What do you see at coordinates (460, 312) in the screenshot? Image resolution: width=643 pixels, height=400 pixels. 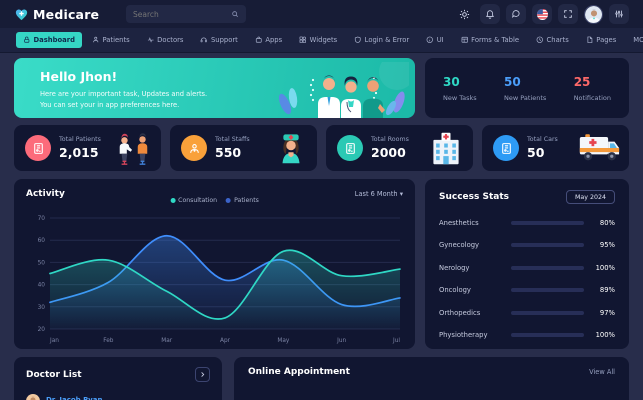 I see `success-stat-label: Orthopedics` at bounding box center [460, 312].